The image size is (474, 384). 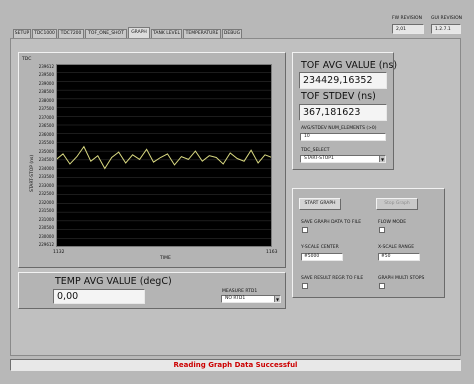 What do you see at coordinates (46, 177) in the screenshot?
I see `y-tick-label: 233500` at bounding box center [46, 177].